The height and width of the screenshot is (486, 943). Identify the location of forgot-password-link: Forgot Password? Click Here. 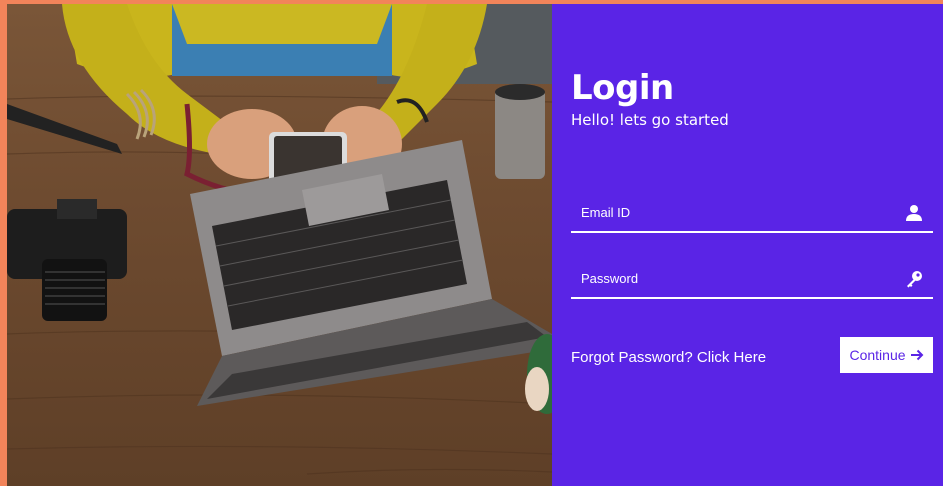
(668, 357).